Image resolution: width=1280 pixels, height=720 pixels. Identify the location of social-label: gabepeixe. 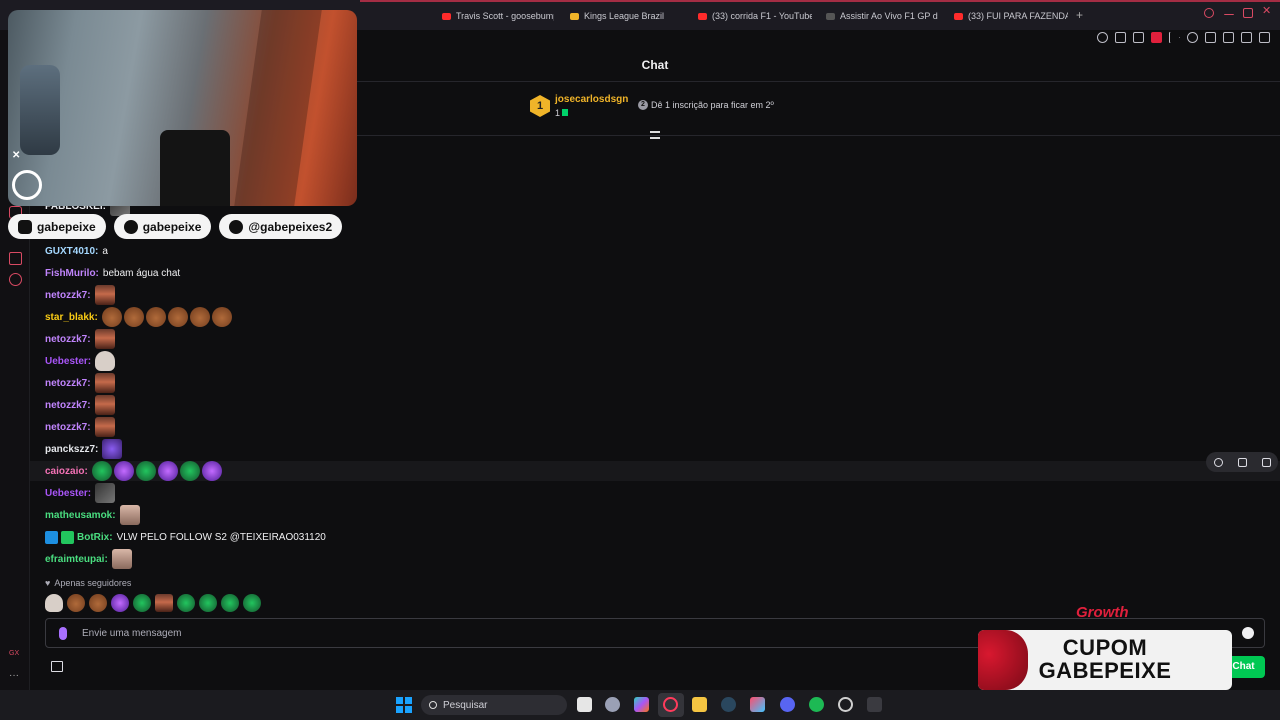
(172, 226).